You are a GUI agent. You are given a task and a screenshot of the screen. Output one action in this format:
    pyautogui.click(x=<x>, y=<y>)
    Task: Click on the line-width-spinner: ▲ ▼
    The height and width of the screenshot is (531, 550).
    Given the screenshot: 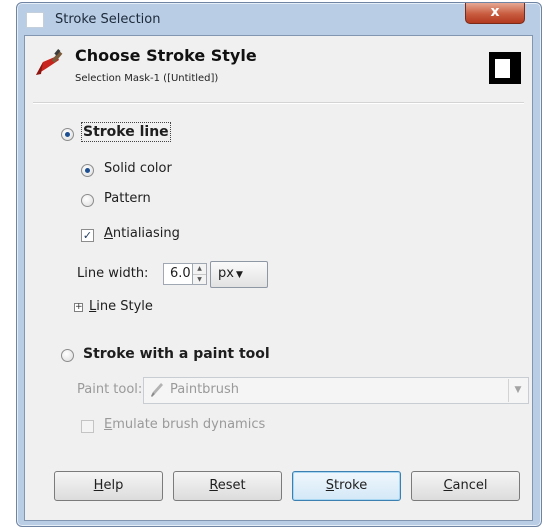 What is the action you would take?
    pyautogui.click(x=200, y=274)
    